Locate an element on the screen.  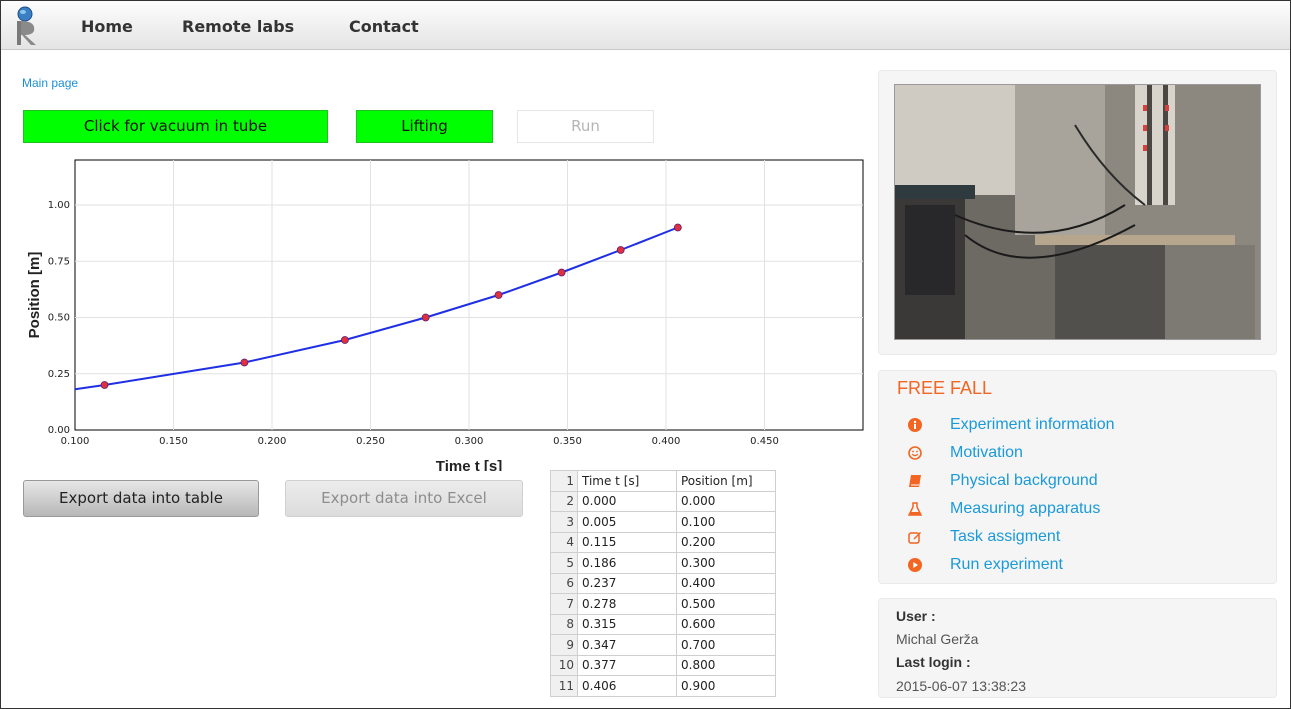
breadcrumb-main-page: Main page is located at coordinates (50, 83).